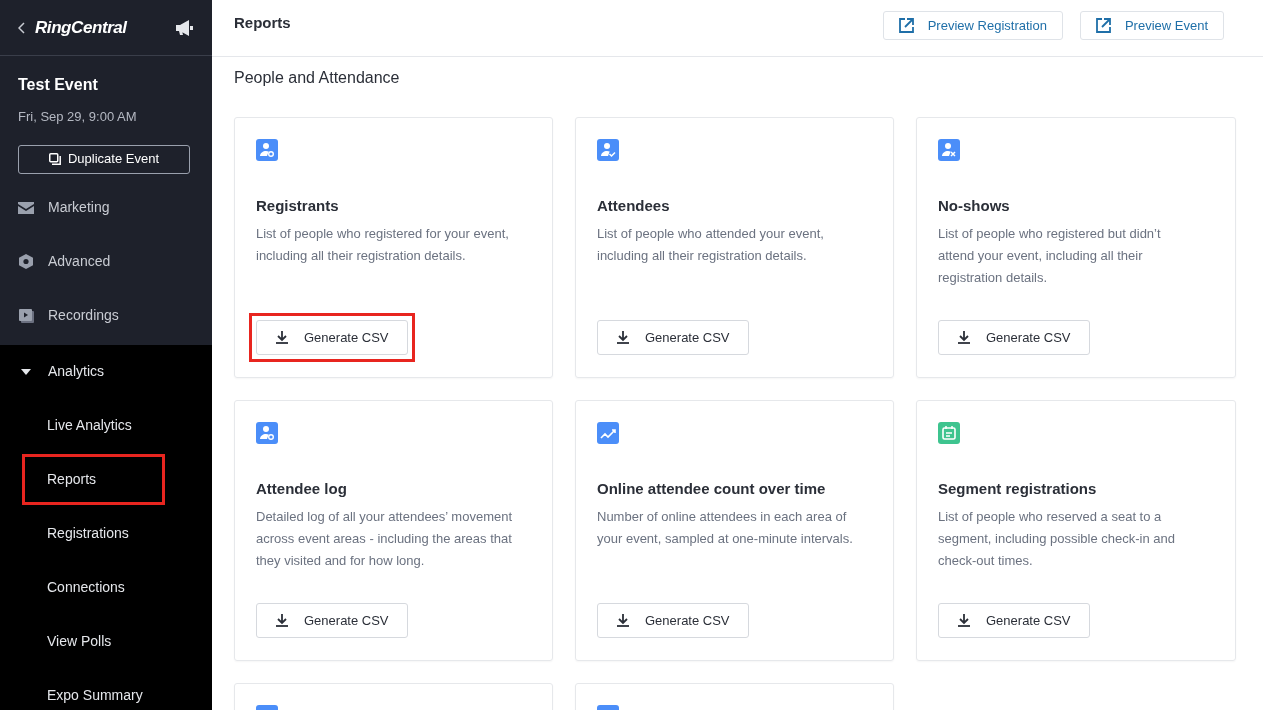 The image size is (1263, 710). I want to click on card-description: List of people who registered but didn’t attend your event, including all their registration details., so click(1050, 255).